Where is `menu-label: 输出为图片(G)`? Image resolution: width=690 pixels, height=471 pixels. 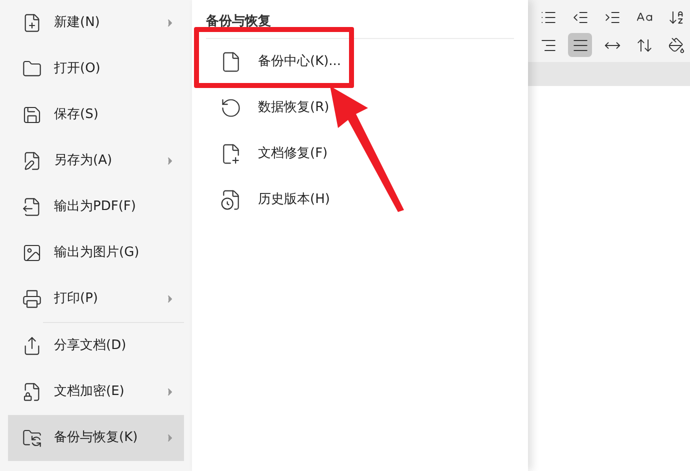 menu-label: 输出为图片(G) is located at coordinates (97, 253).